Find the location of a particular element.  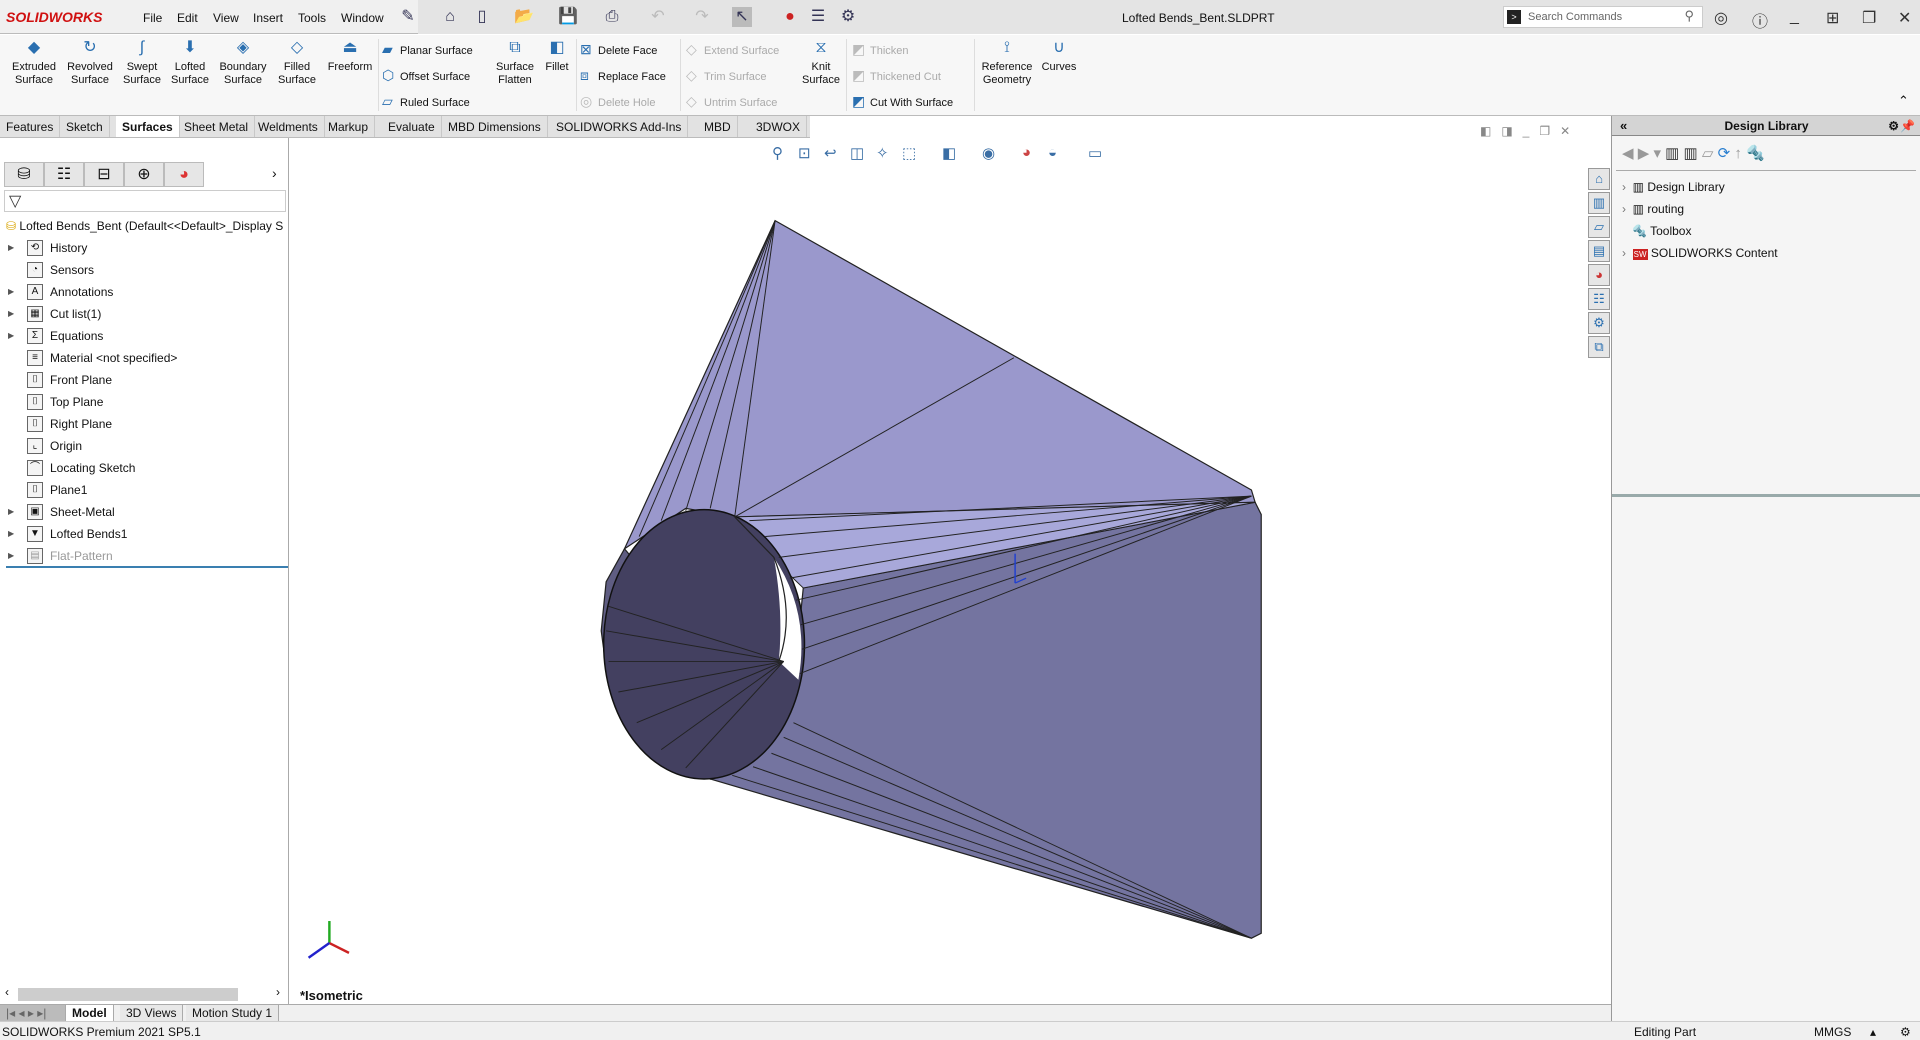

toolbox-icon: 🔩 is located at coordinates (1755, 153).